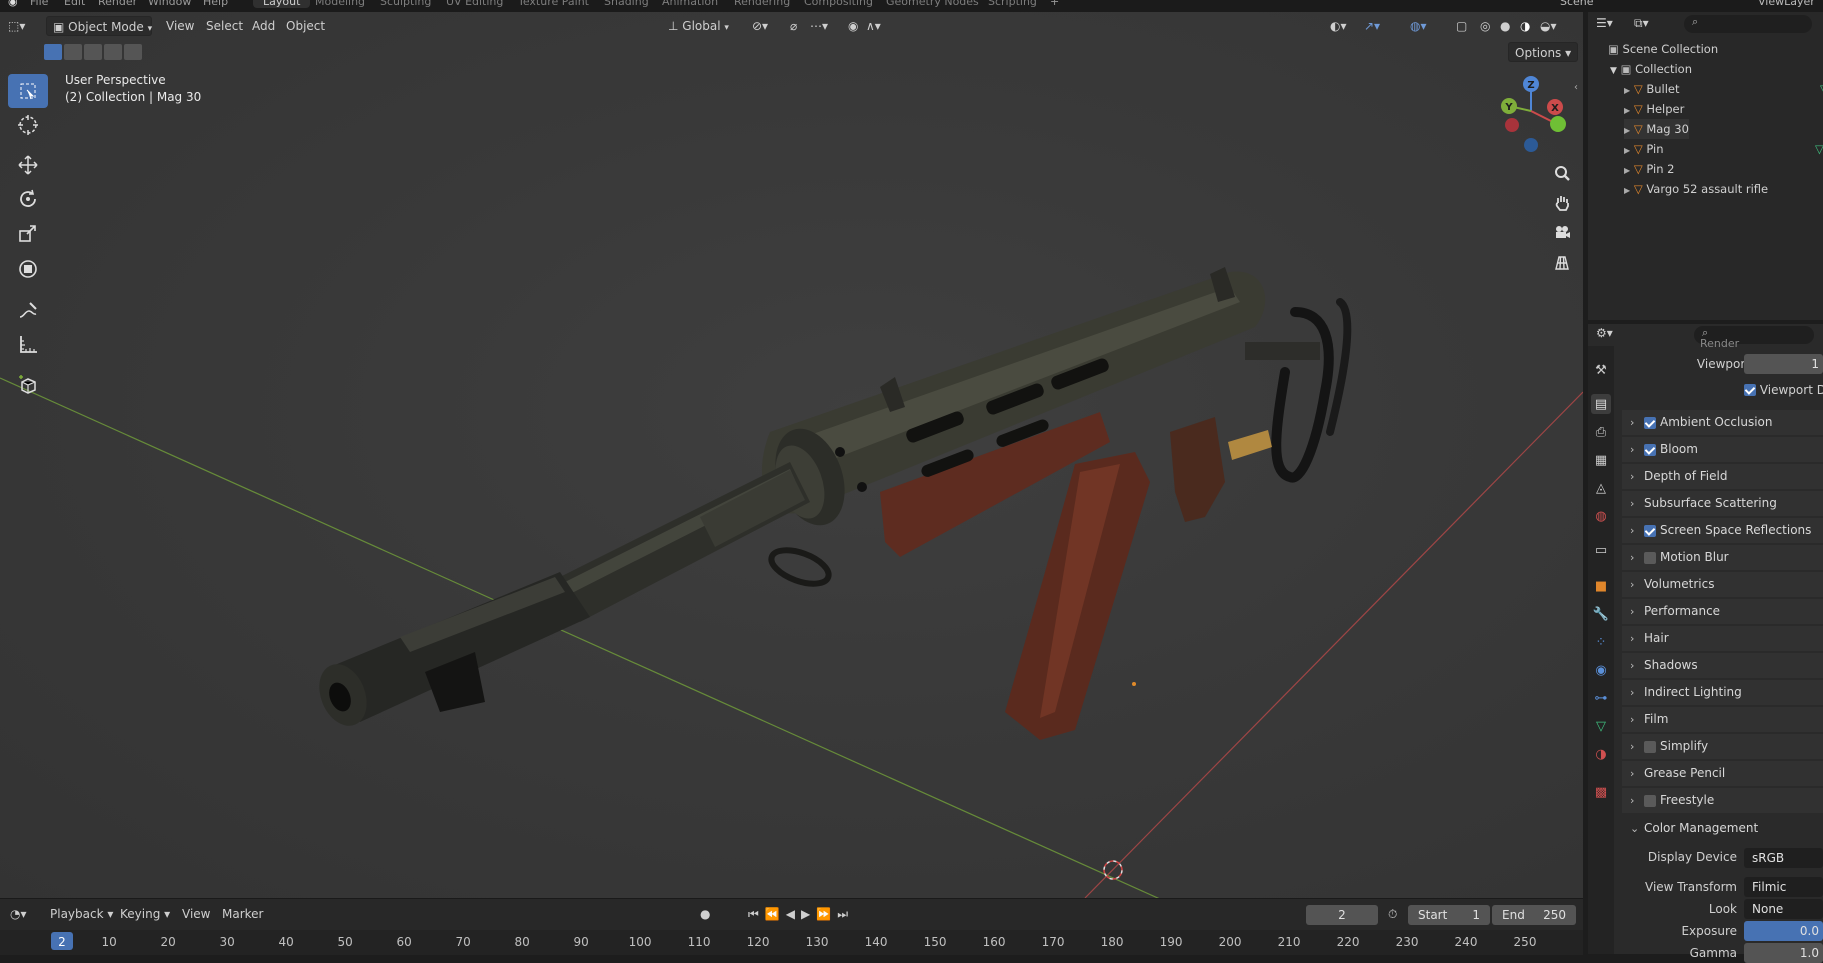  What do you see at coordinates (1372, 26) in the screenshot?
I see `gizmo-toggle-icon: ↗▾` at bounding box center [1372, 26].